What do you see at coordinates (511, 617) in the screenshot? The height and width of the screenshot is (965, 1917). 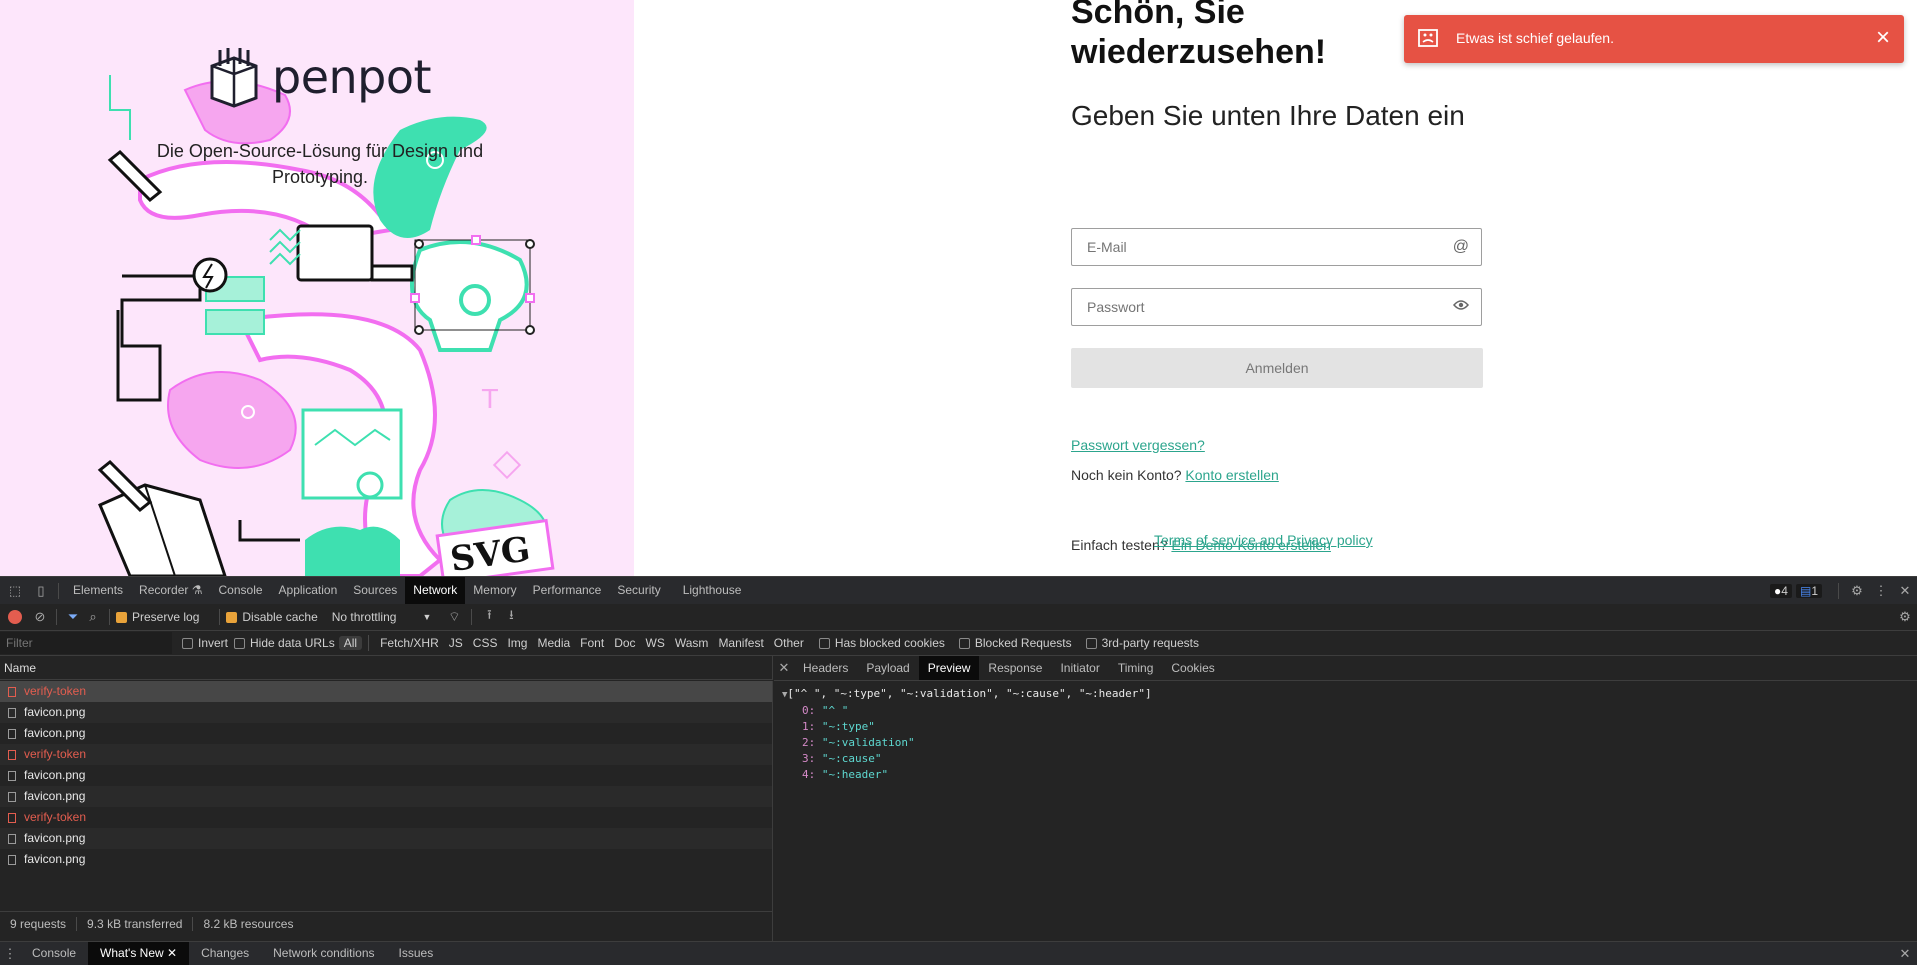 I see `export-har-icon: ⭳` at bounding box center [511, 617].